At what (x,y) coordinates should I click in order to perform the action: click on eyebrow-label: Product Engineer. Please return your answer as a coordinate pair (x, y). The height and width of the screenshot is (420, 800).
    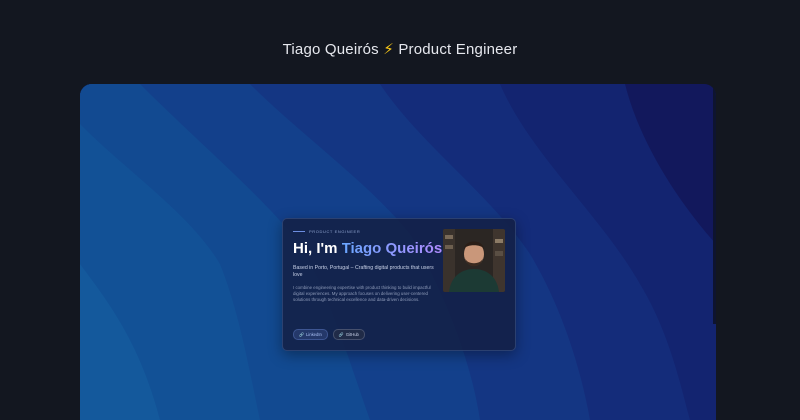
    Looking at the image, I should click on (335, 231).